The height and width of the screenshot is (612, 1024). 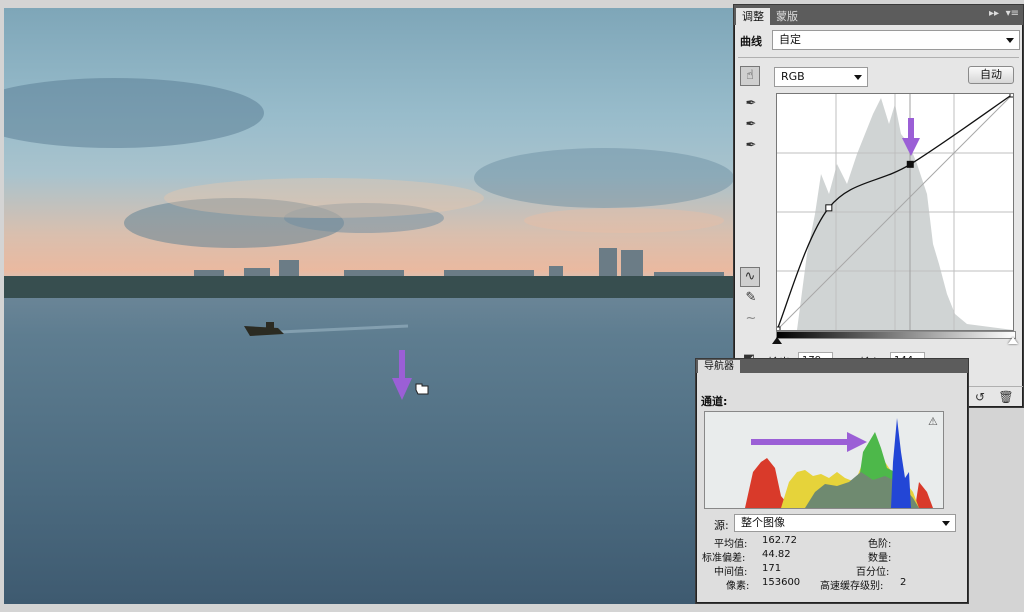 What do you see at coordinates (422, 389) in the screenshot?
I see `targeted-adjustment-cursor-icon` at bounding box center [422, 389].